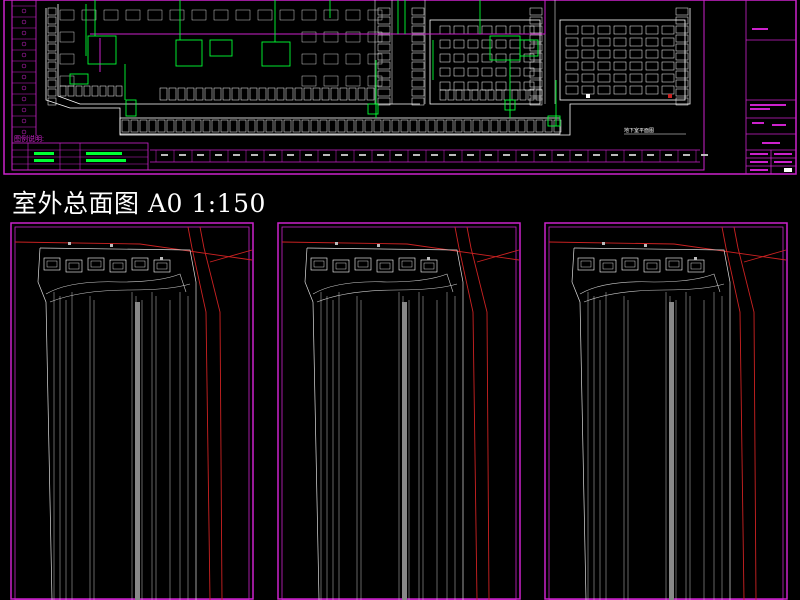 The height and width of the screenshot is (600, 800). I want to click on plan-caption-text: 地下室平面图, so click(639, 130).